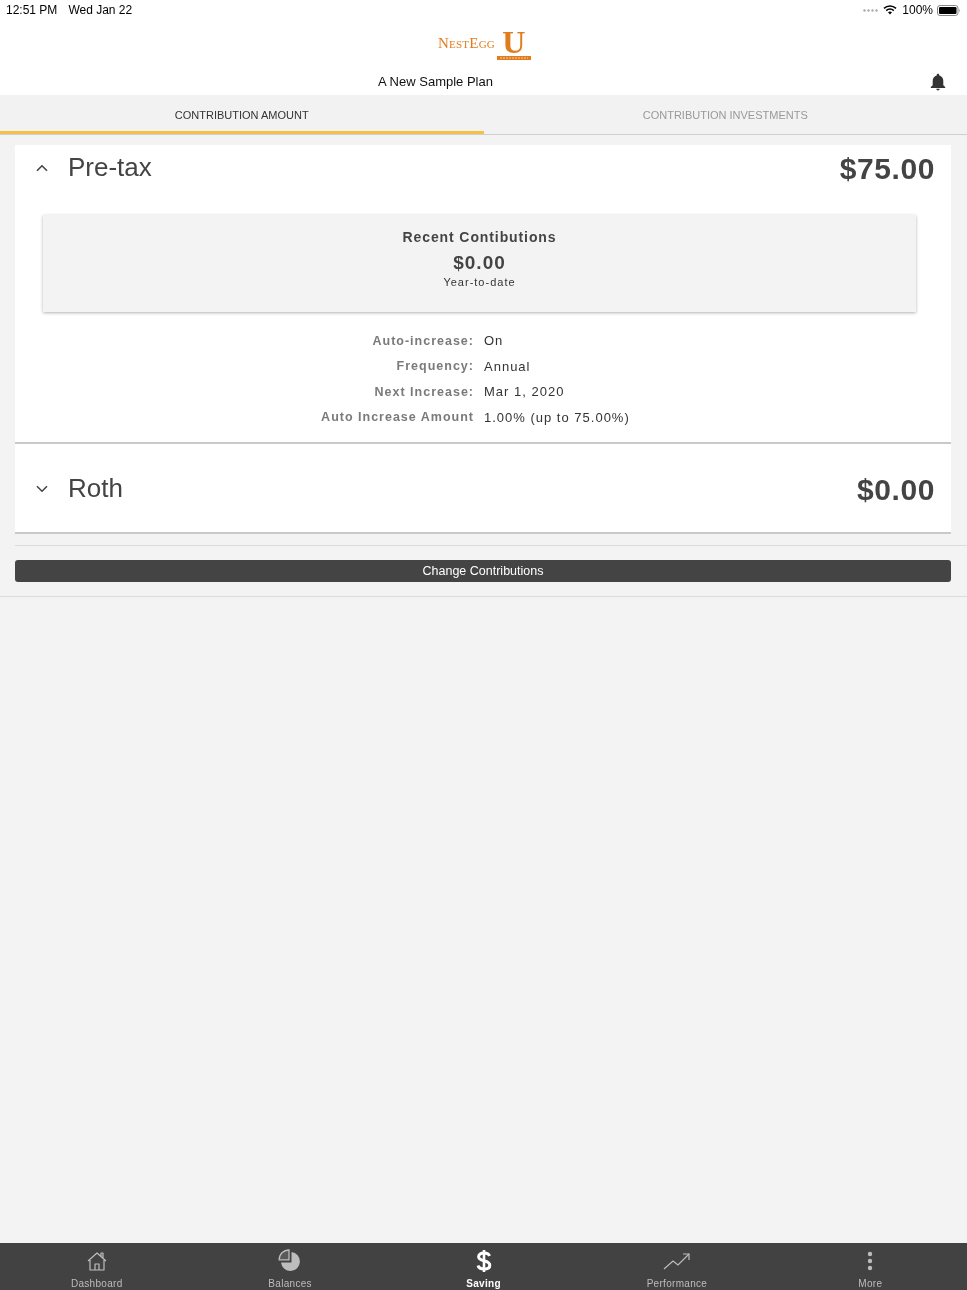  I want to click on nav-tab: Performance, so click(677, 1266).